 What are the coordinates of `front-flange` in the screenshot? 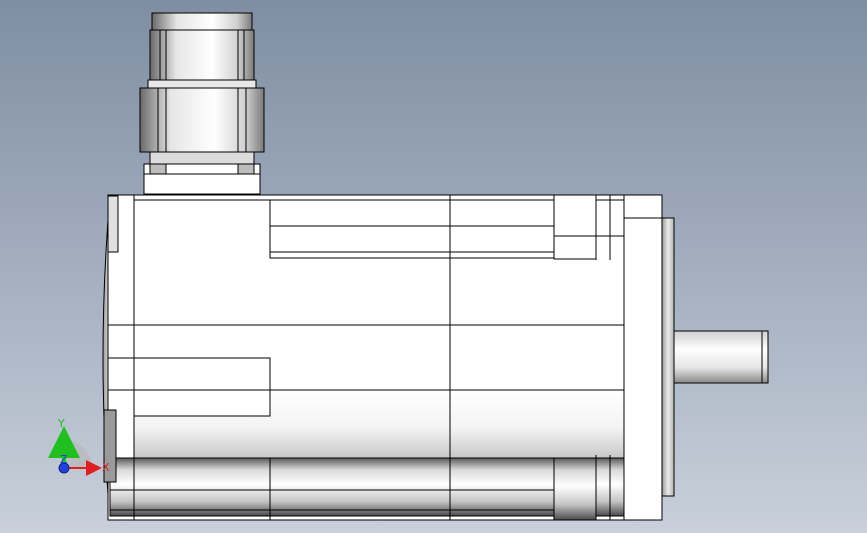 It's located at (649, 357).